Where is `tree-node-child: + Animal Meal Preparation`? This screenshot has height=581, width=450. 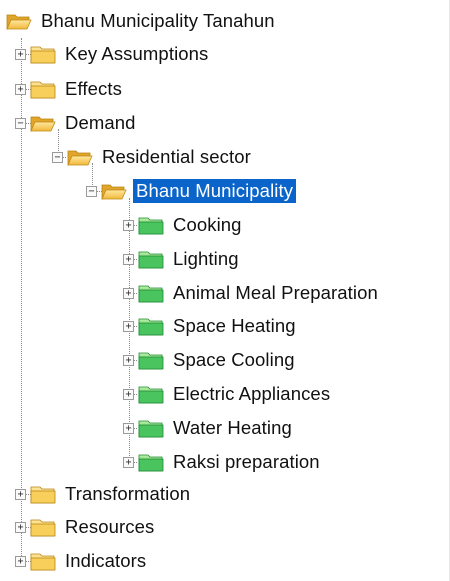 tree-node-child: + Animal Meal Preparation is located at coordinates (252, 293).